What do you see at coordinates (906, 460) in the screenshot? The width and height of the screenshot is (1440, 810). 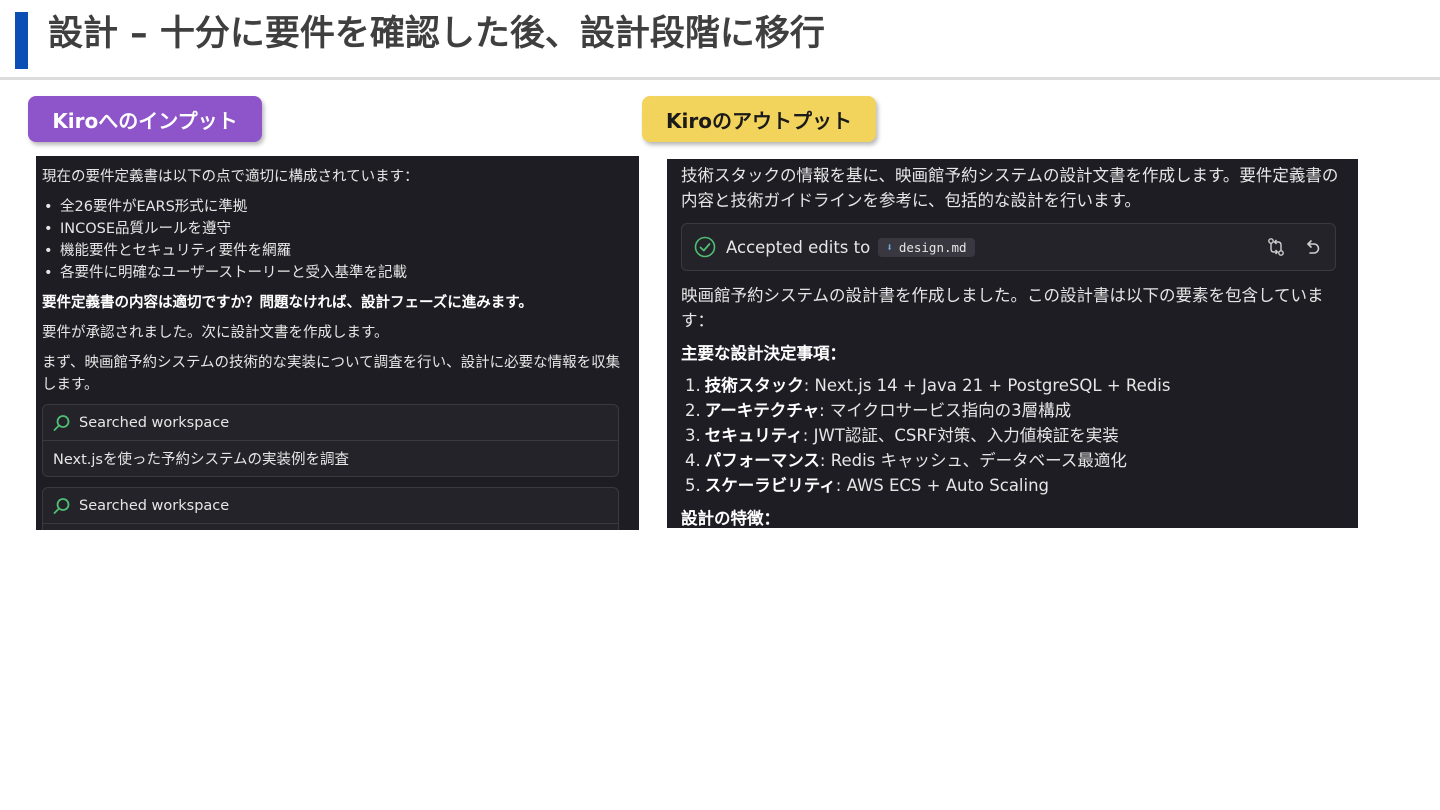 I see `list-item: 4. パフォーマンス: Redis キャッシュ、データベース最適化` at bounding box center [906, 460].